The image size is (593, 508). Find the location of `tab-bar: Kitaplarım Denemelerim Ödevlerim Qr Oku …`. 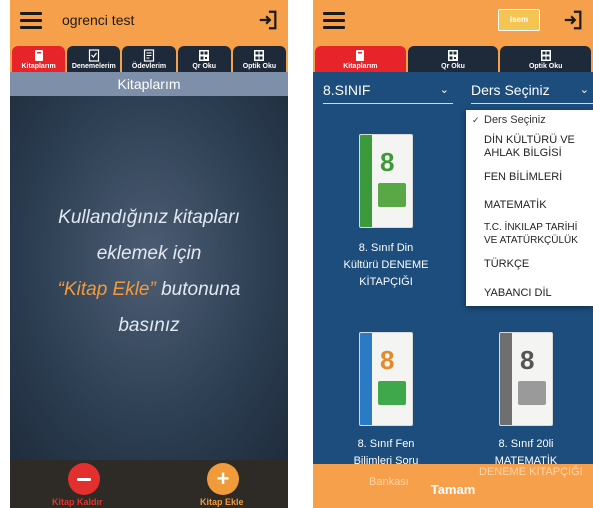

tab-bar: Kitaplarım Denemelerim Ödevlerim Qr Oku … is located at coordinates (149, 57).